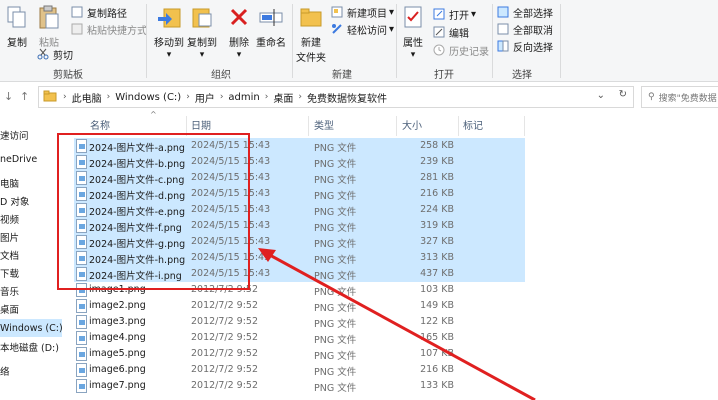  I want to click on vertical-scrollbar, so click(713, 256).